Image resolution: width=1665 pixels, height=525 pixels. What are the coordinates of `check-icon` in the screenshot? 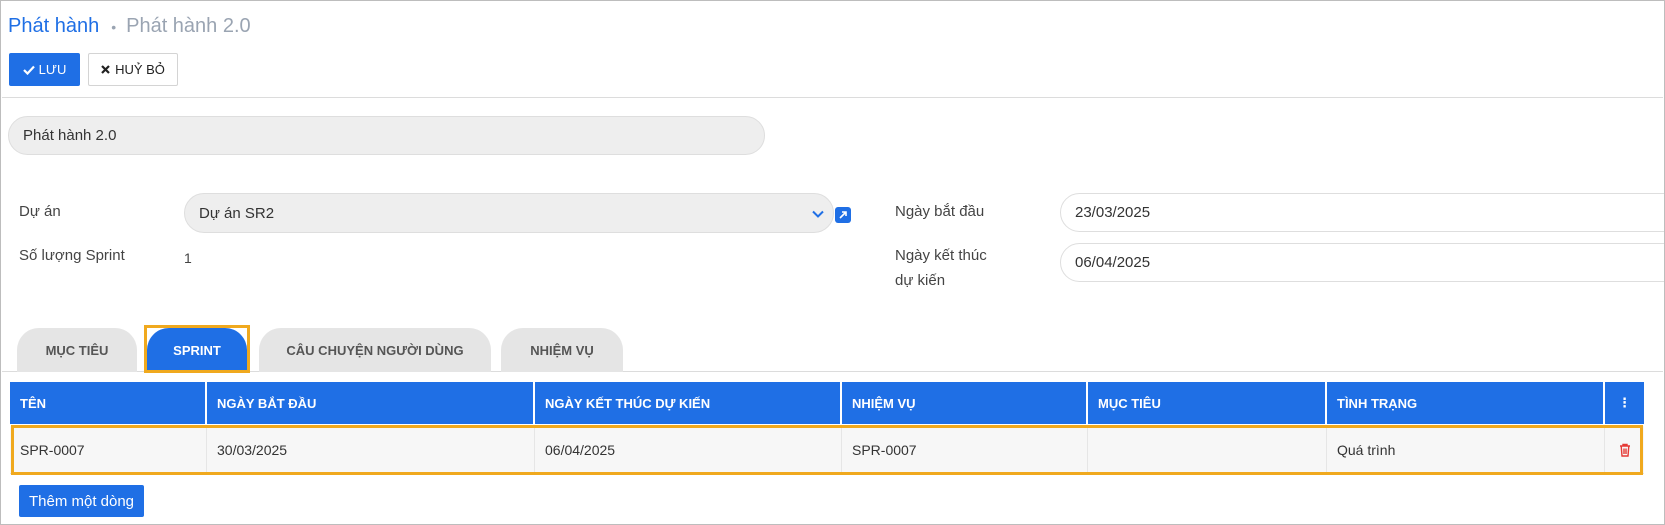 It's located at (28, 70).